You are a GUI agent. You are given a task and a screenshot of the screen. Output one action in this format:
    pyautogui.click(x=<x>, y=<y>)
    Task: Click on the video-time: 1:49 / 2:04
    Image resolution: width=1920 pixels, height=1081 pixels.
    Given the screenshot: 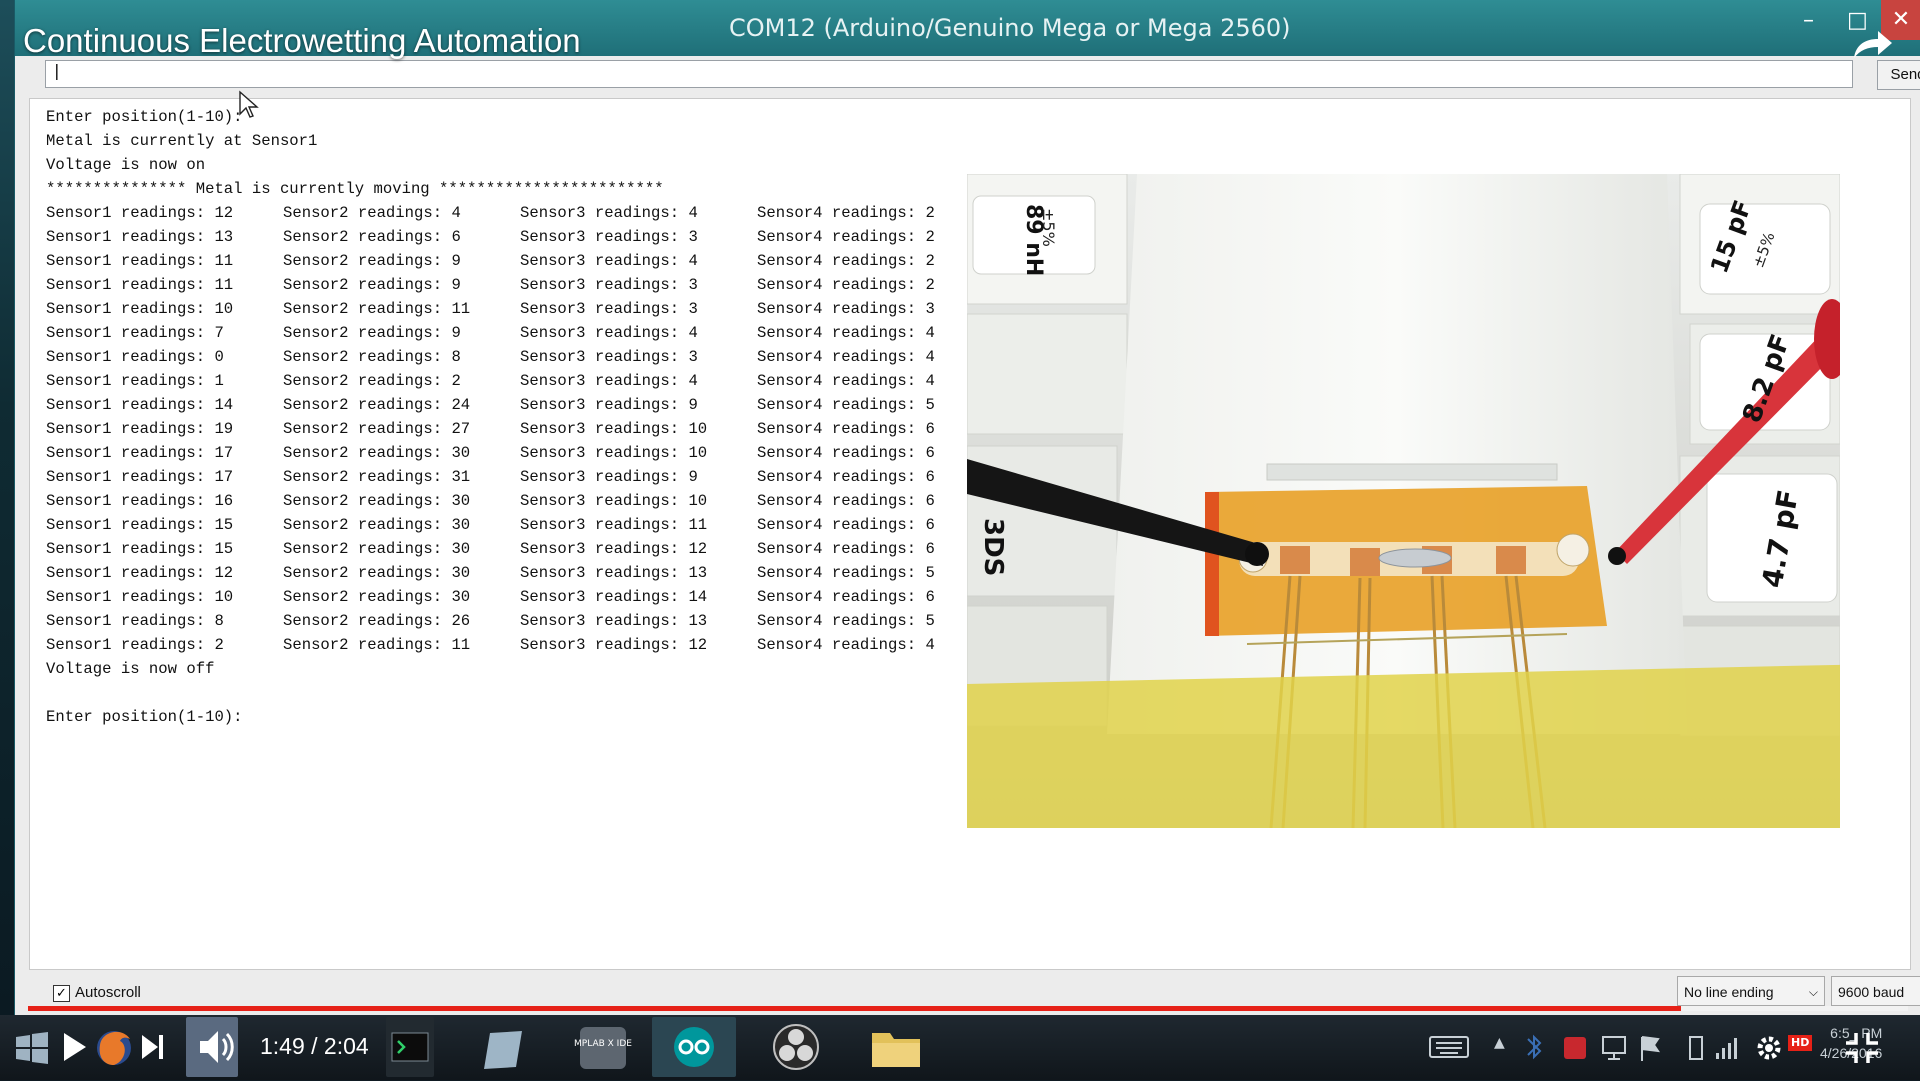 What is the action you would take?
    pyautogui.click(x=314, y=1046)
    